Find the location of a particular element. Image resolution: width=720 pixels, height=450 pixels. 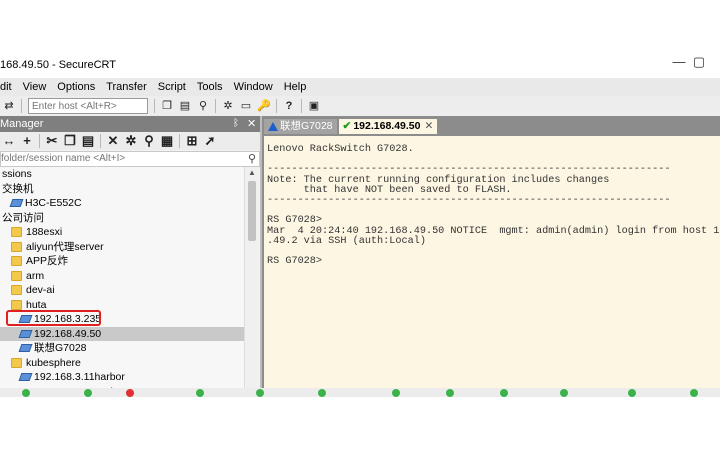

menu-item: Tools is located at coordinates (210, 87).